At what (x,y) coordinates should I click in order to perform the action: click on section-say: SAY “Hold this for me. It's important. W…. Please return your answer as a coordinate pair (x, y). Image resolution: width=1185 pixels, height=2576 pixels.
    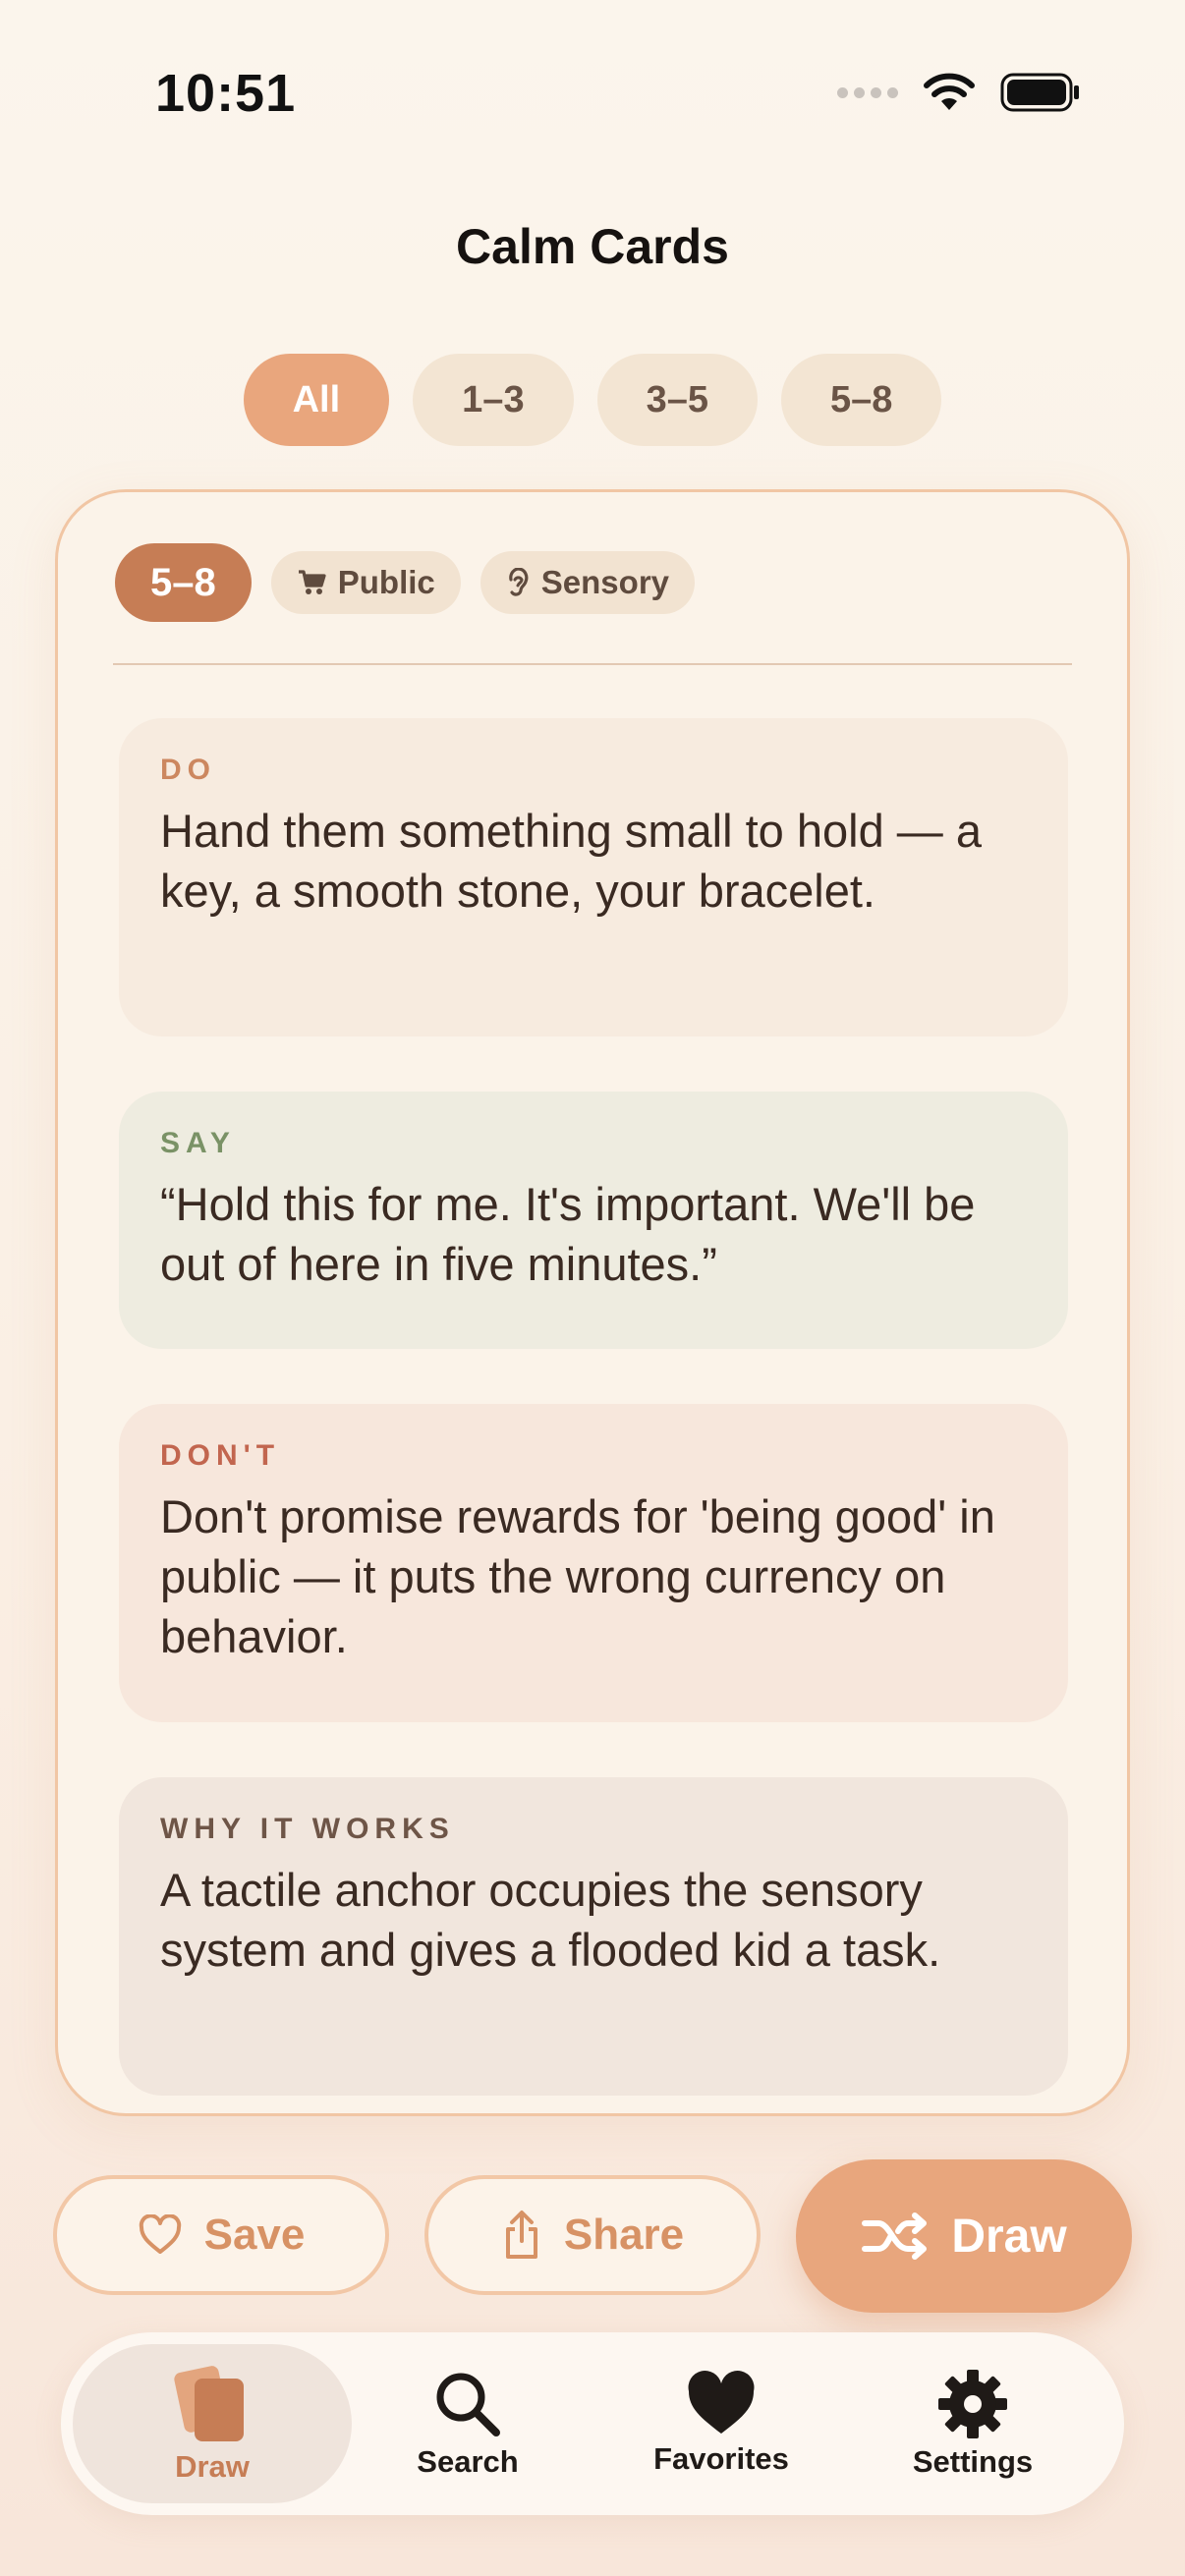
    Looking at the image, I should click on (594, 1220).